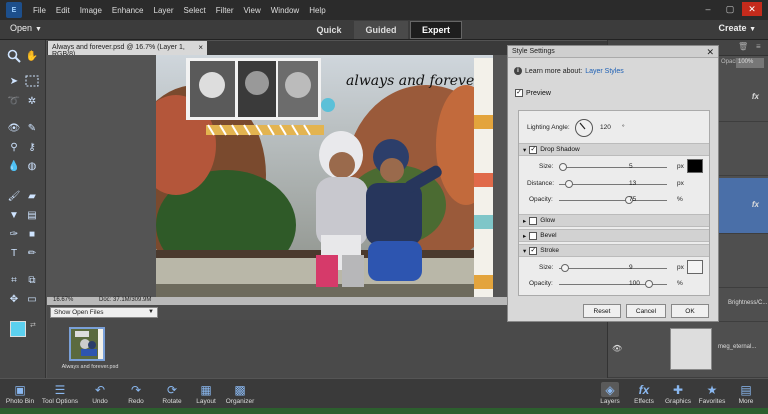  Describe the element at coordinates (14, 280) in the screenshot. I see `crop-tool-icon: ⌗` at that location.